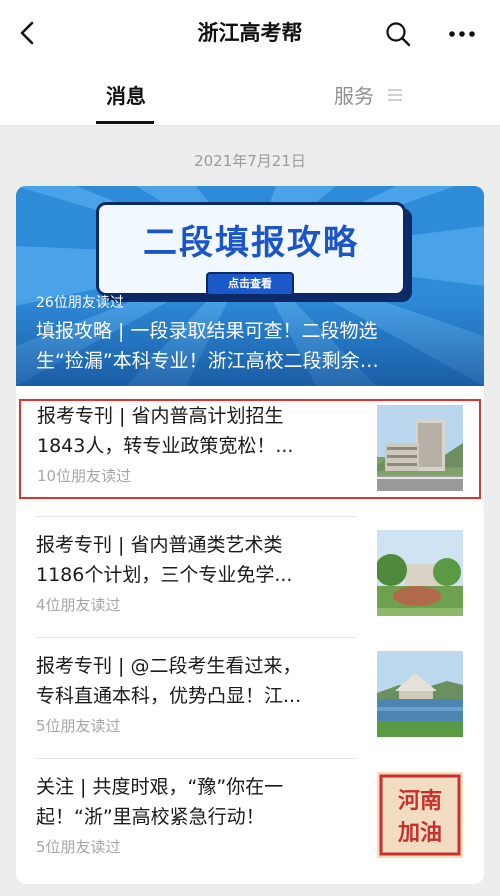 The width and height of the screenshot is (500, 896). I want to click on list-item: 报考专刊 | @二段考生看过来， 专科直通本科，优势凸显！江... 5位朋友读过, so click(250, 695).